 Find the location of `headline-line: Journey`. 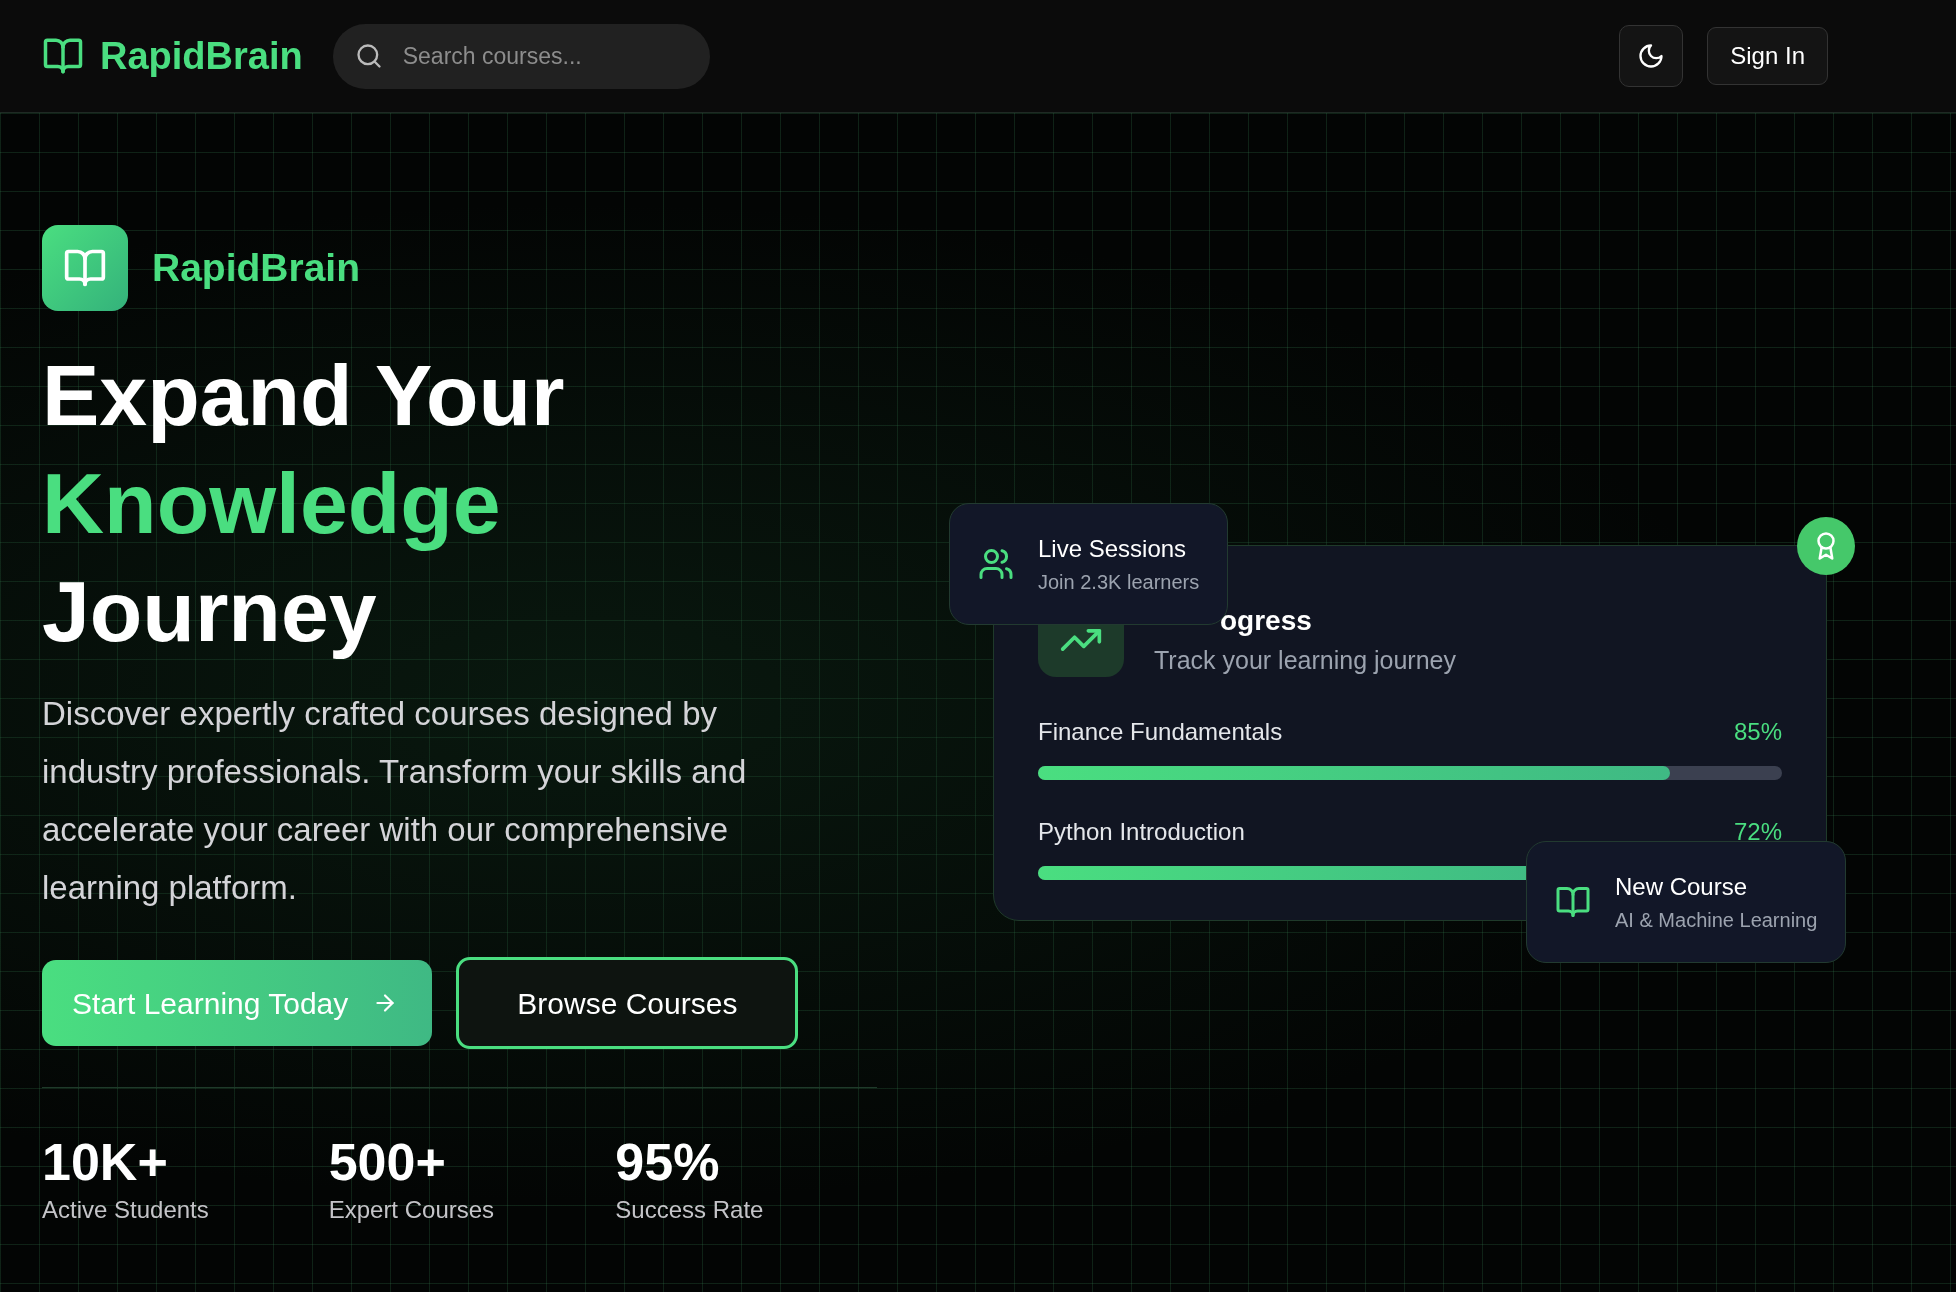

headline-line: Journey is located at coordinates (210, 611).